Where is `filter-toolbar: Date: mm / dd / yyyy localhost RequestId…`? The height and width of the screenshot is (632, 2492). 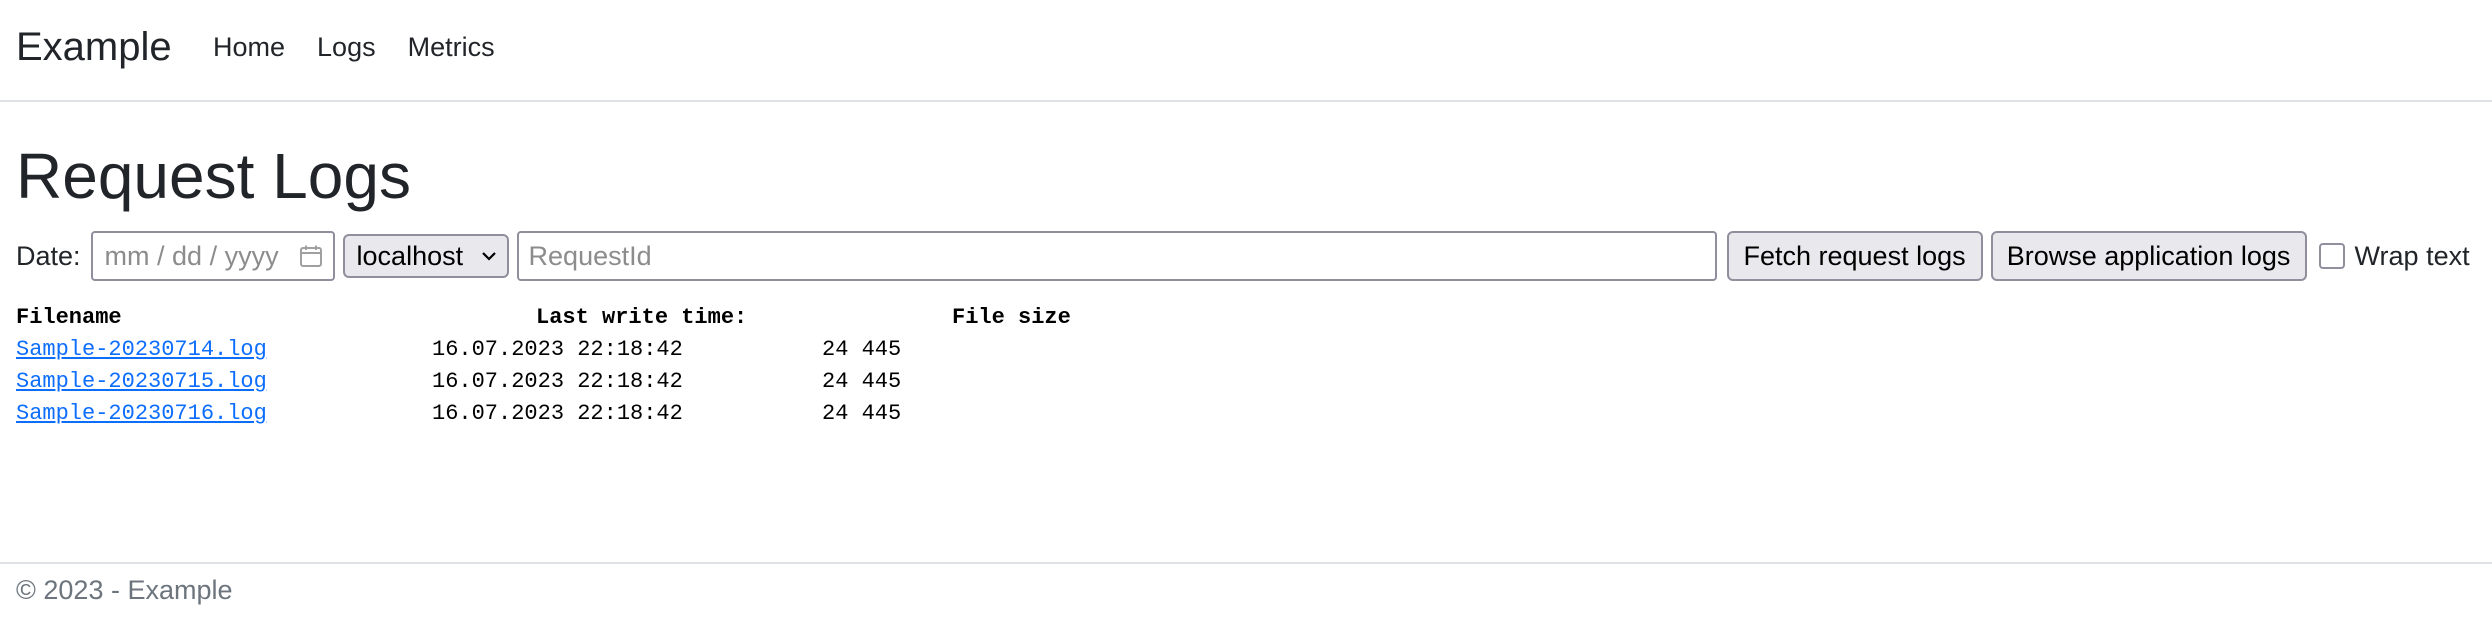 filter-toolbar: Date: mm / dd / yyyy localhost RequestId… is located at coordinates (1243, 256).